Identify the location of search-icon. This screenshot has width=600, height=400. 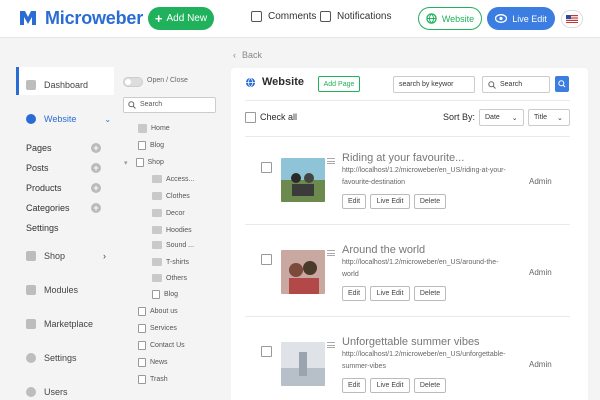
(562, 84).